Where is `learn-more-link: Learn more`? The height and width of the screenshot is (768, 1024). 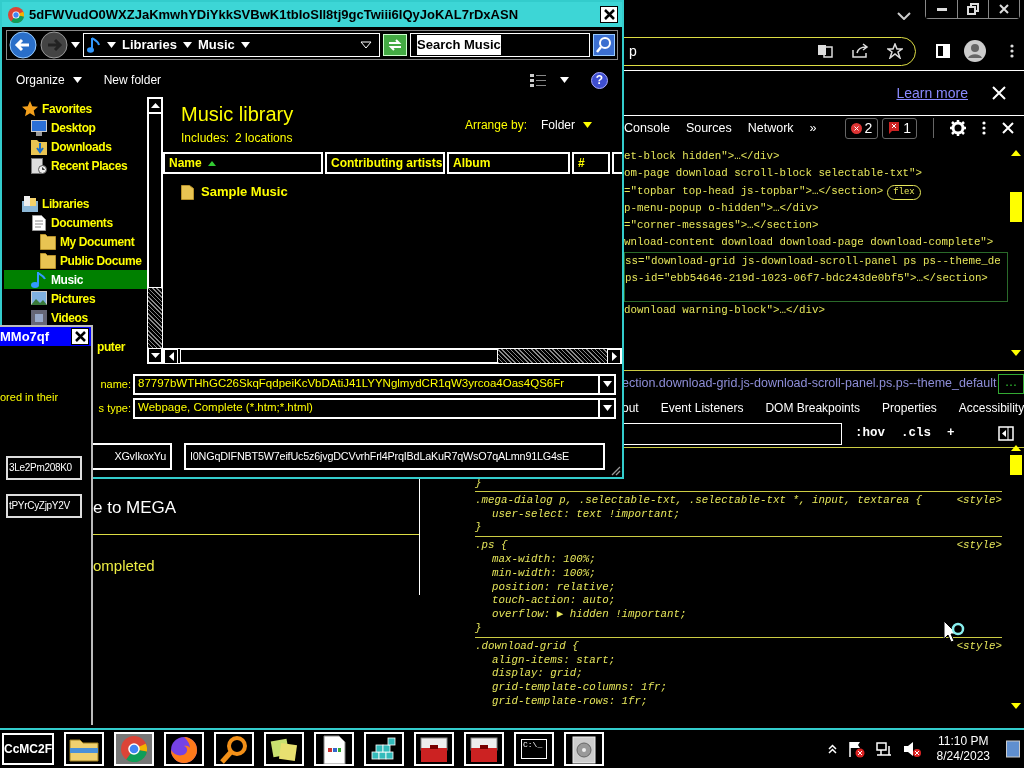
learn-more-link: Learn more is located at coordinates (932, 93).